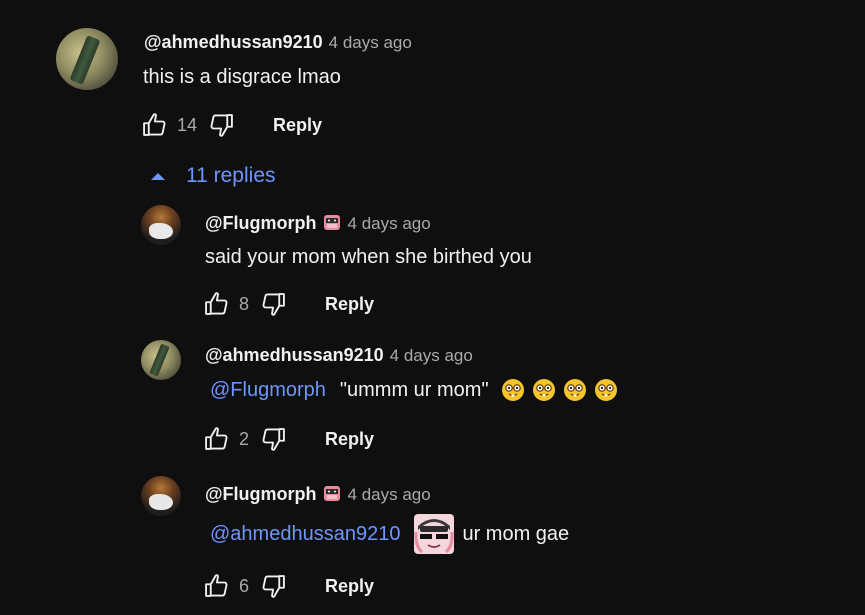 The height and width of the screenshot is (615, 865). I want to click on comment-author: @ahmedhussan9210, so click(233, 42).